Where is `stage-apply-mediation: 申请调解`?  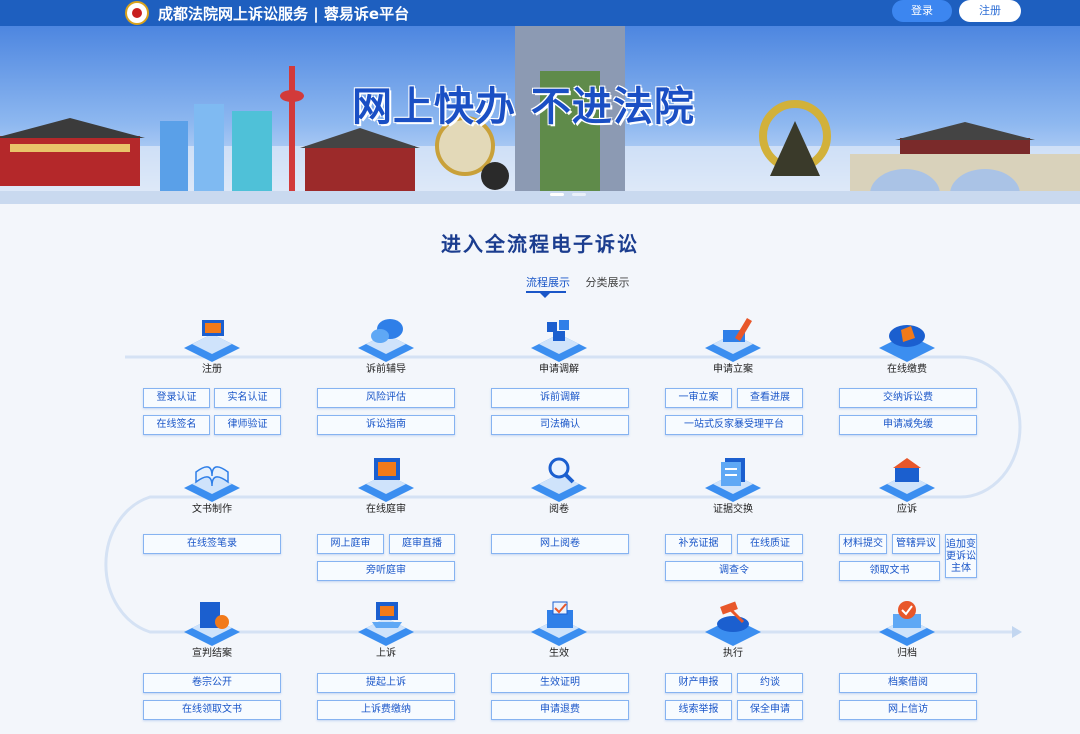
stage-apply-mediation: 申请调解 is located at coordinates (559, 345).